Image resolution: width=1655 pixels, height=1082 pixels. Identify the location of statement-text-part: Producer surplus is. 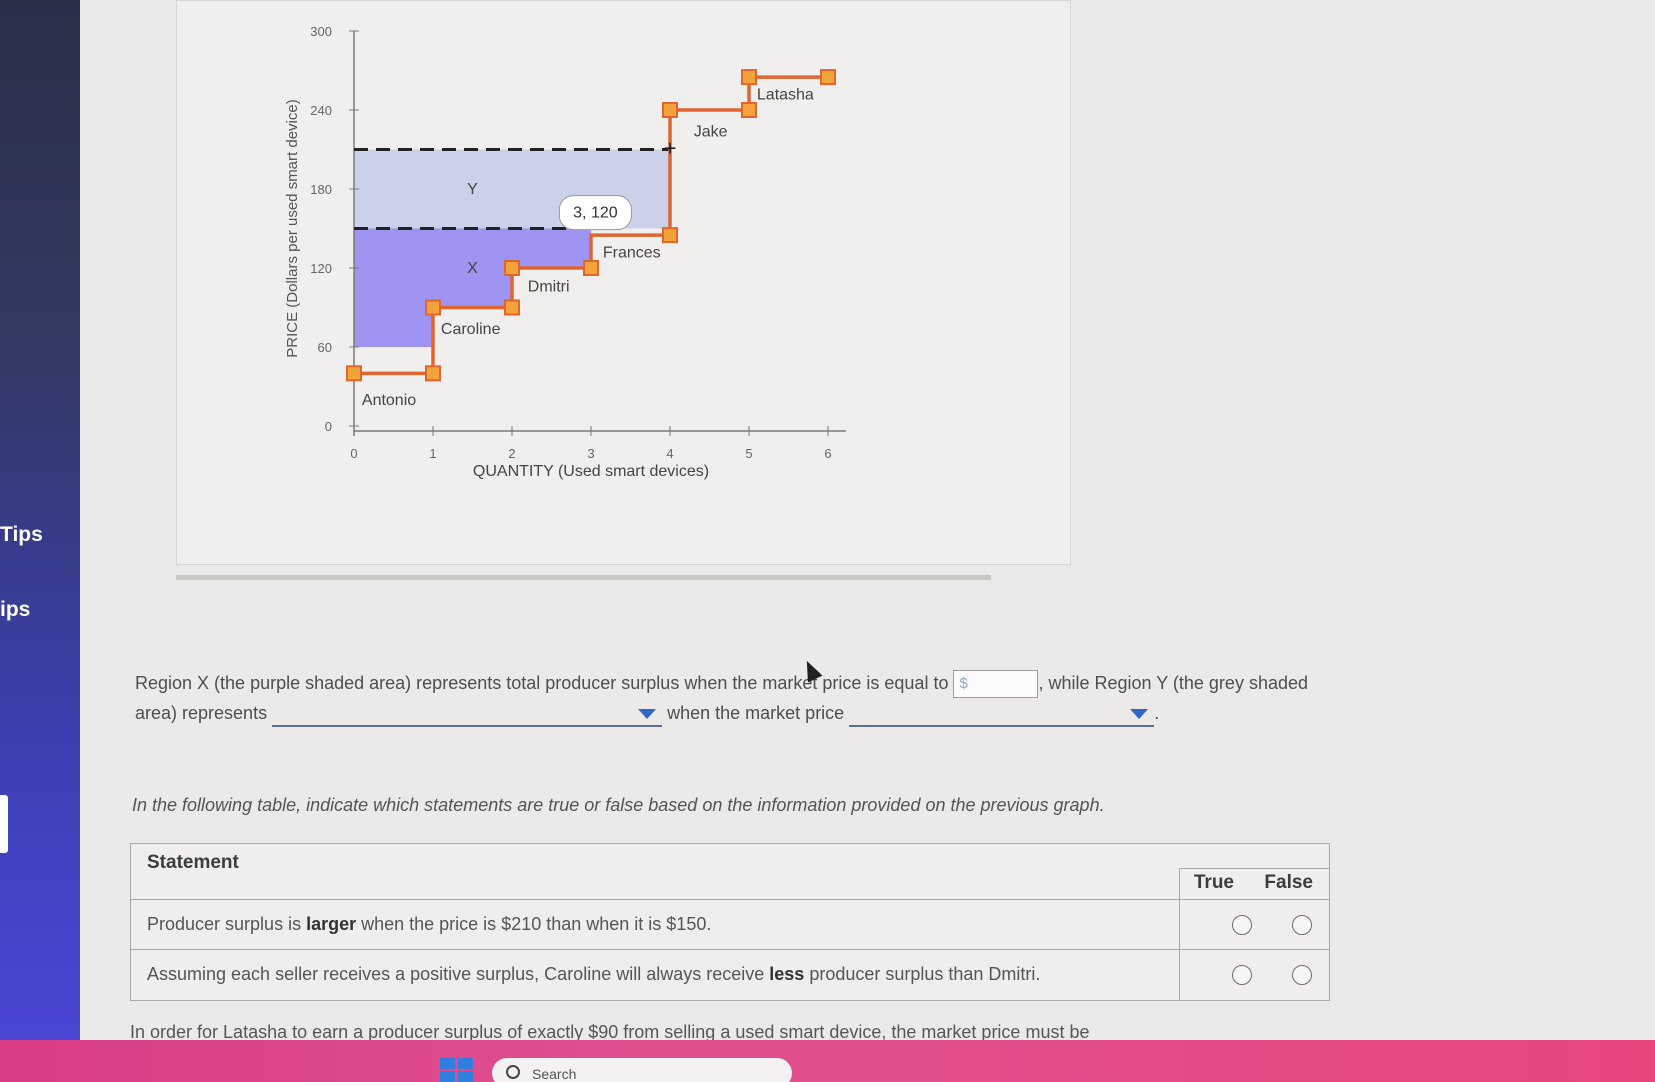
(227, 924).